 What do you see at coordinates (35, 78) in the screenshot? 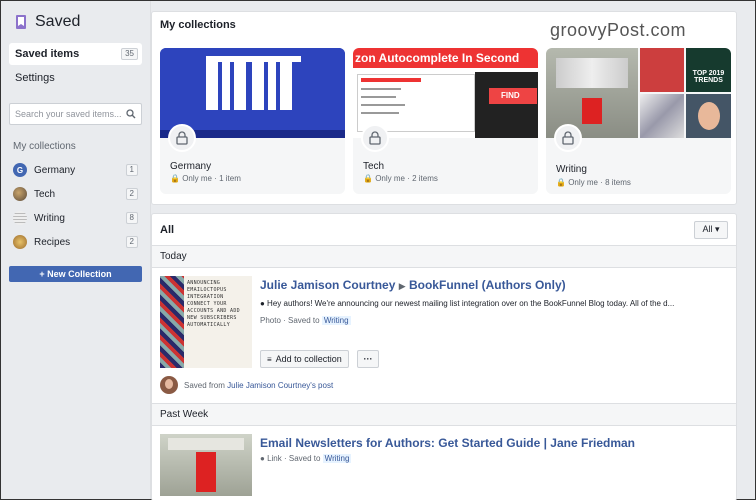
I see `sidebar-item-label: Settings` at bounding box center [35, 78].